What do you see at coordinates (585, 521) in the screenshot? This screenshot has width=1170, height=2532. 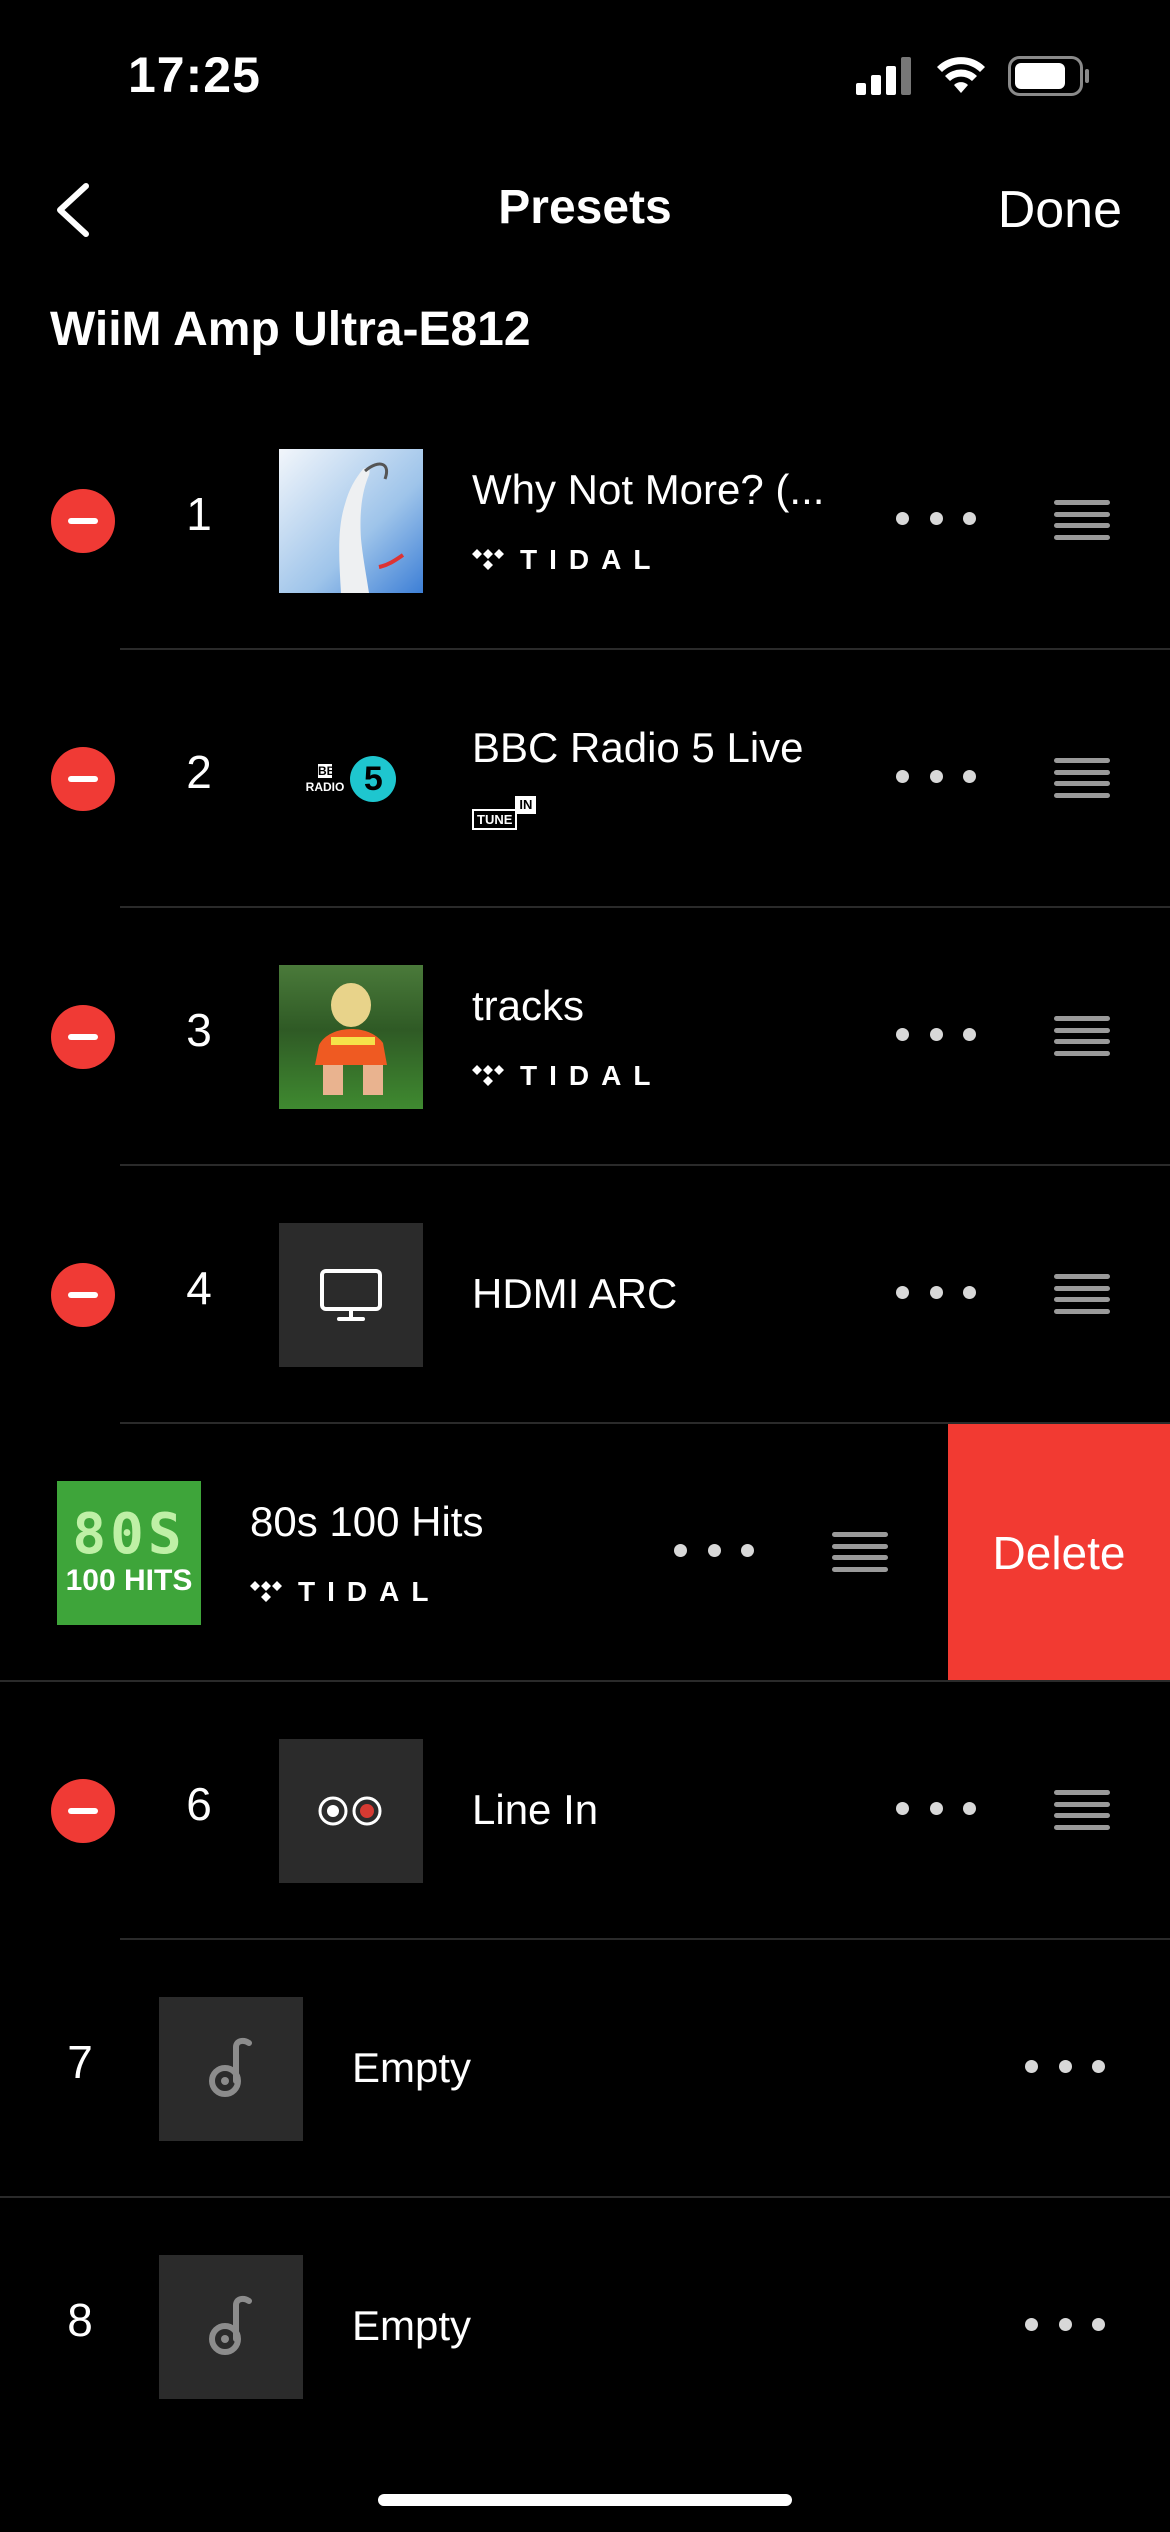 I see `preset-row-1: 1 Why Not More? (... TIDAL` at bounding box center [585, 521].